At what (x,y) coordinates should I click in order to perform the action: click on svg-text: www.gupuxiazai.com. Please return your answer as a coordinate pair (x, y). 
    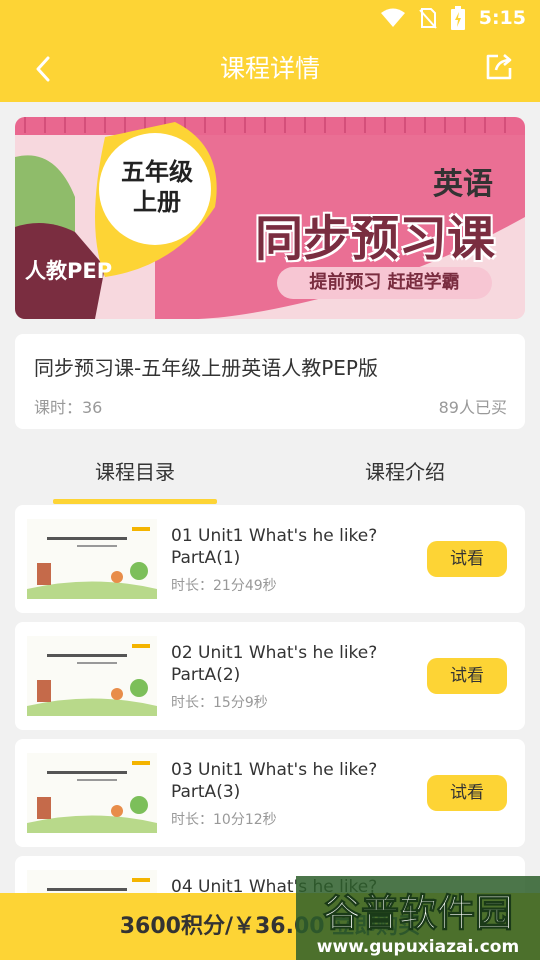
    Looking at the image, I should click on (418, 947).